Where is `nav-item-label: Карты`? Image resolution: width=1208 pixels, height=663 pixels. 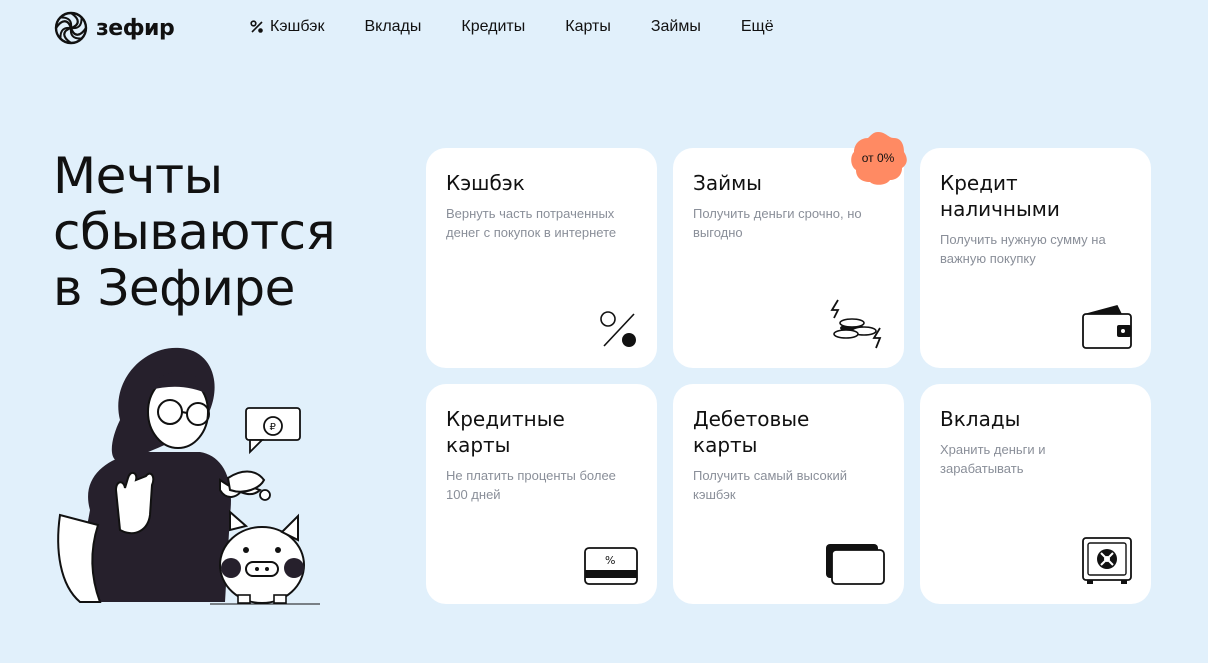
nav-item-label: Карты is located at coordinates (588, 26).